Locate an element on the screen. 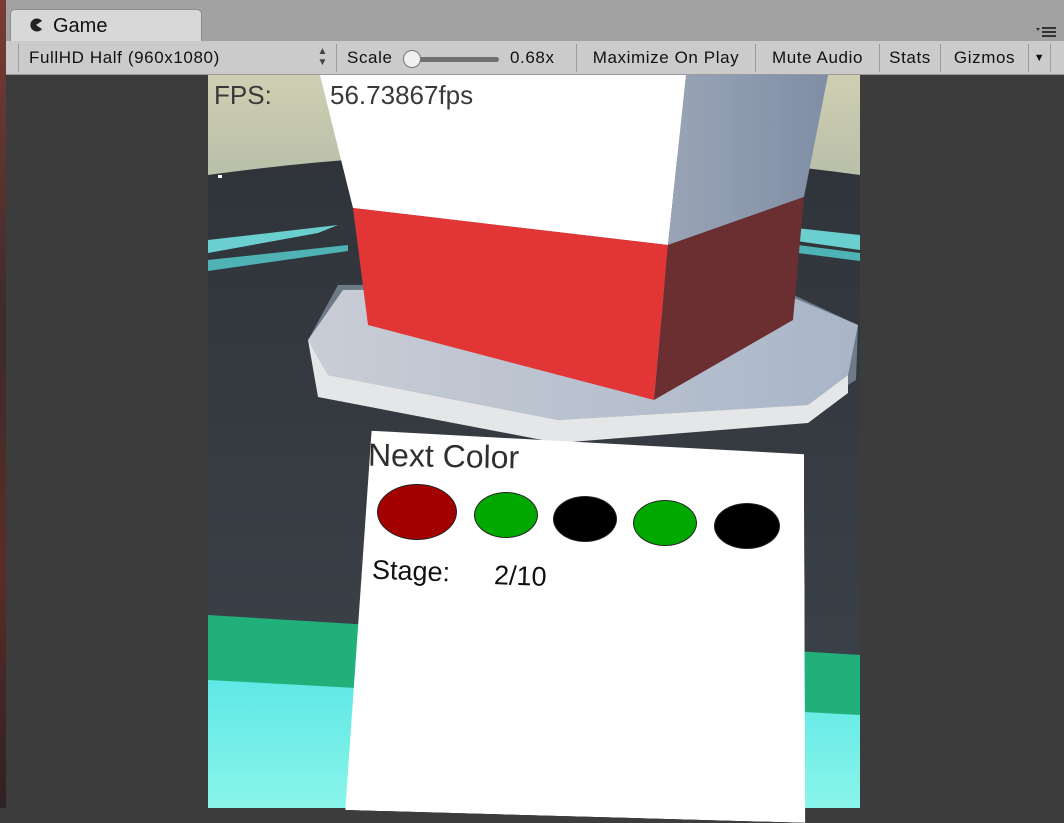 The width and height of the screenshot is (1064, 823). scale-control: Scale 0.68x is located at coordinates (457, 58).